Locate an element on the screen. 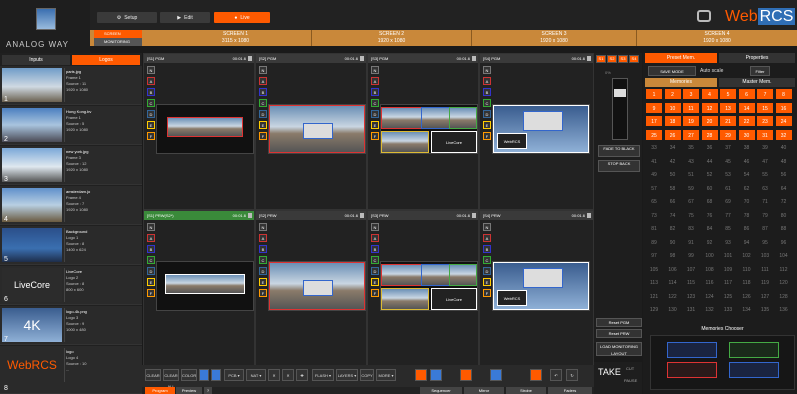 The image size is (797, 394). memory-slot: 114 is located at coordinates (673, 283).